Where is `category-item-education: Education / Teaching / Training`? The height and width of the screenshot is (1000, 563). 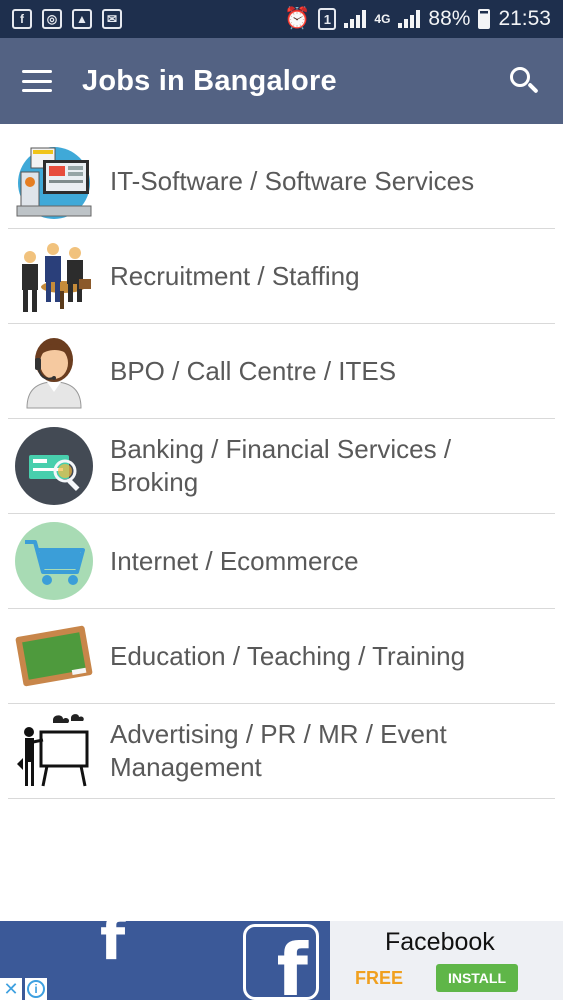
category-item-education: Education / Teaching / Training is located at coordinates (281, 656).